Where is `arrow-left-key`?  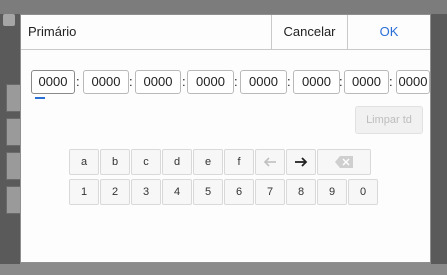
arrow-left-key is located at coordinates (270, 162).